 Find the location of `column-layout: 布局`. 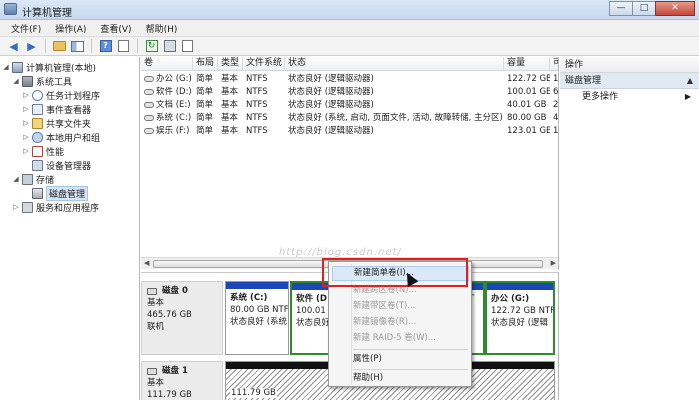

column-layout: 布局 is located at coordinates (205, 64).